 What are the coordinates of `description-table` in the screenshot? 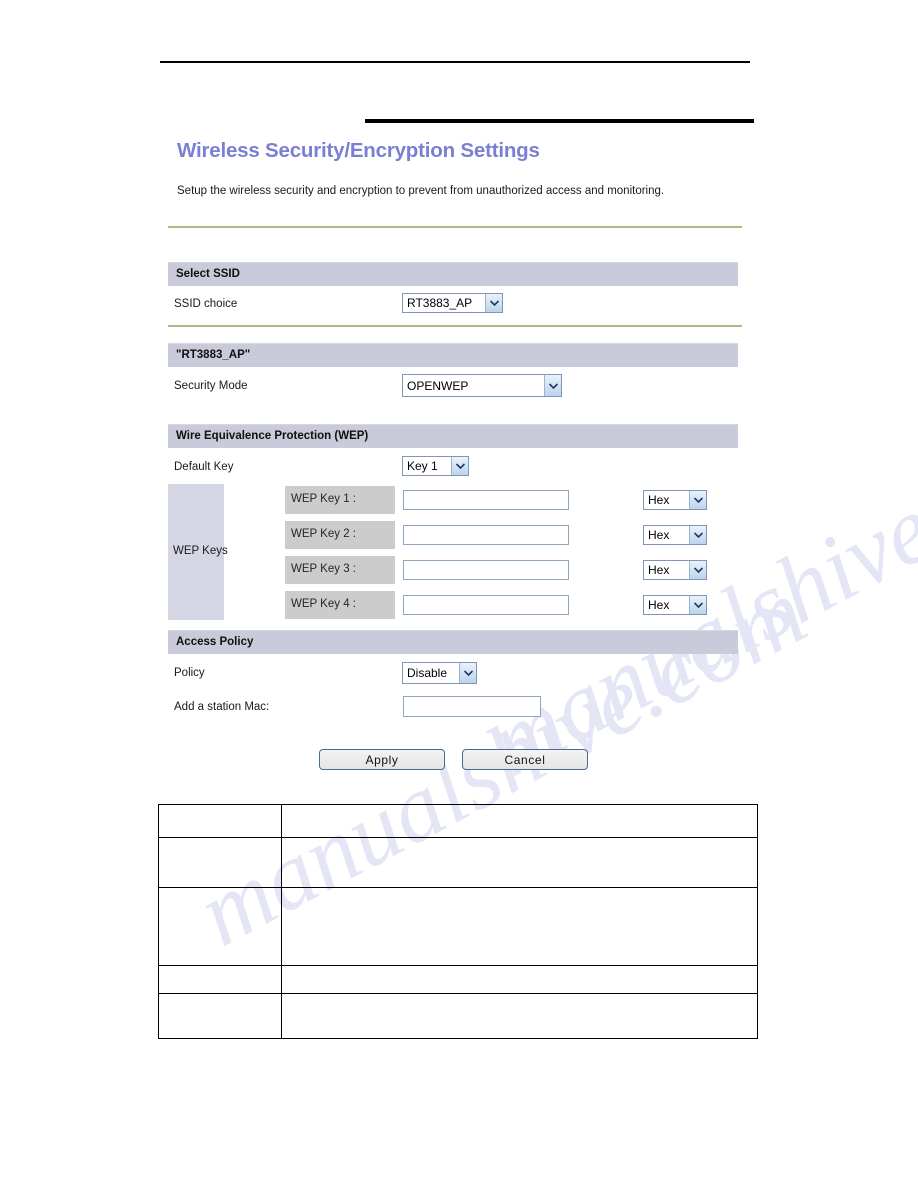 It's located at (458, 921).